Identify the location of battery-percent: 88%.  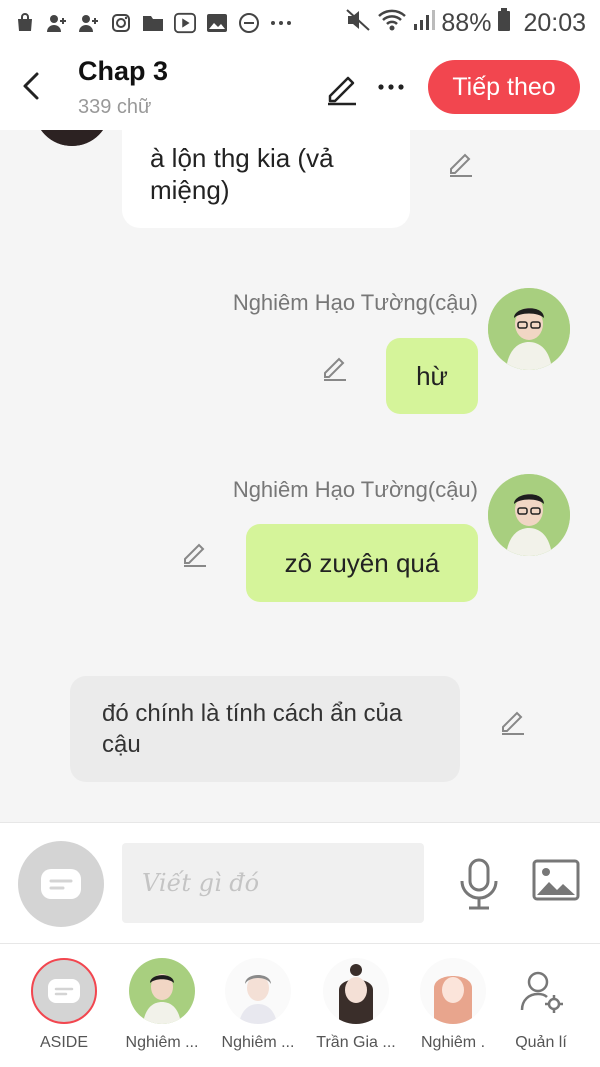
(466, 22).